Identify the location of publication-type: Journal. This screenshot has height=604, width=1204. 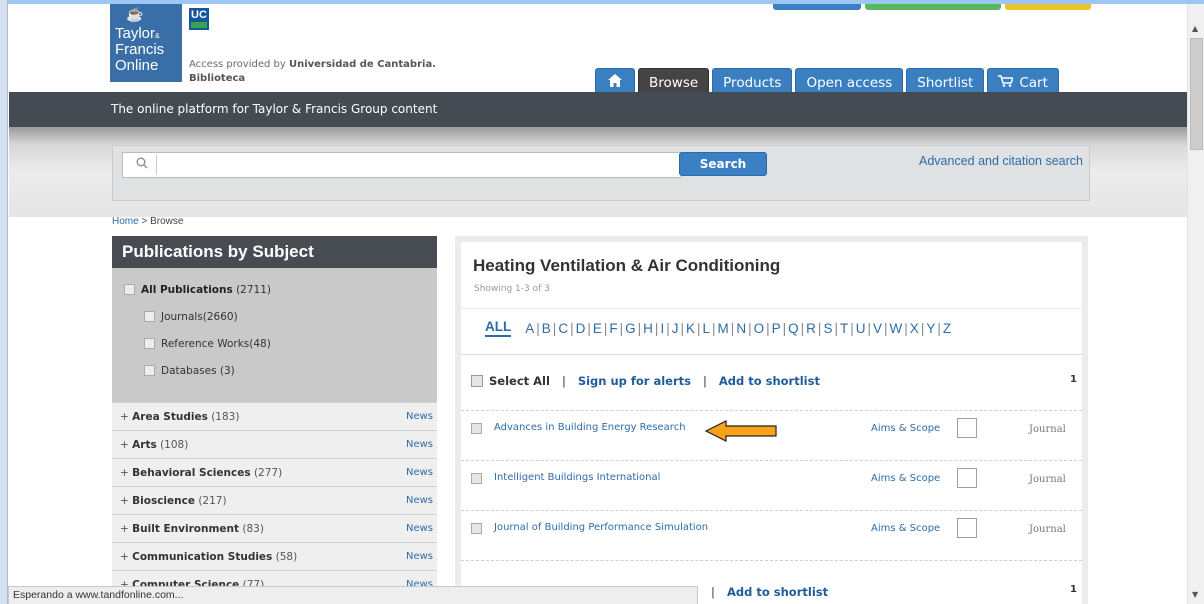
(1047, 479).